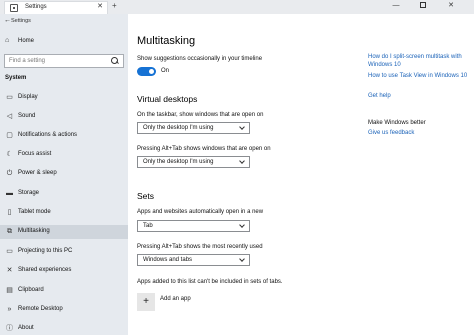  What do you see at coordinates (48, 135) in the screenshot?
I see `sidebar-item-label: Notifications & actions` at bounding box center [48, 135].